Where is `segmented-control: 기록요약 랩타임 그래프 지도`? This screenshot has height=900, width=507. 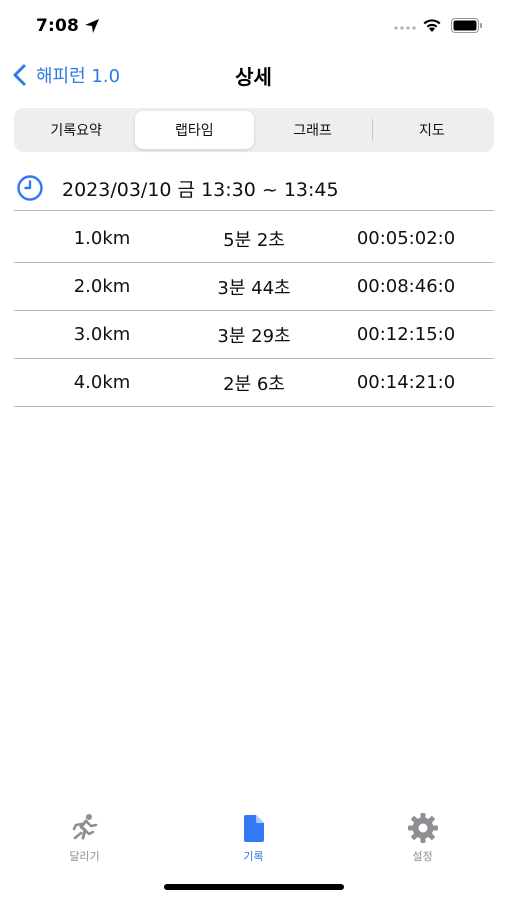
segmented-control: 기록요약 랩타임 그래프 지도 is located at coordinates (254, 130).